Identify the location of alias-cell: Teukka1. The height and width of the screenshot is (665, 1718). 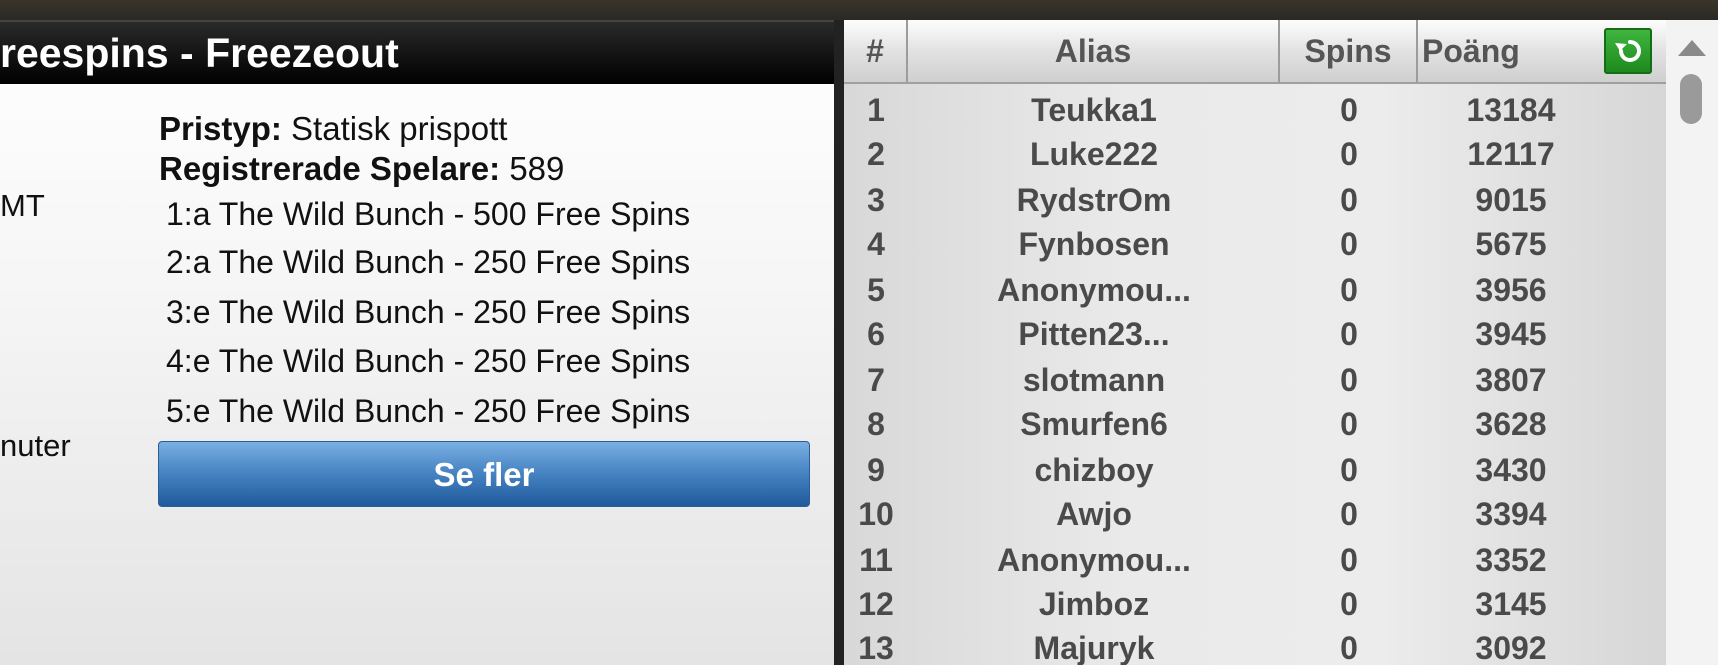
(1094, 110).